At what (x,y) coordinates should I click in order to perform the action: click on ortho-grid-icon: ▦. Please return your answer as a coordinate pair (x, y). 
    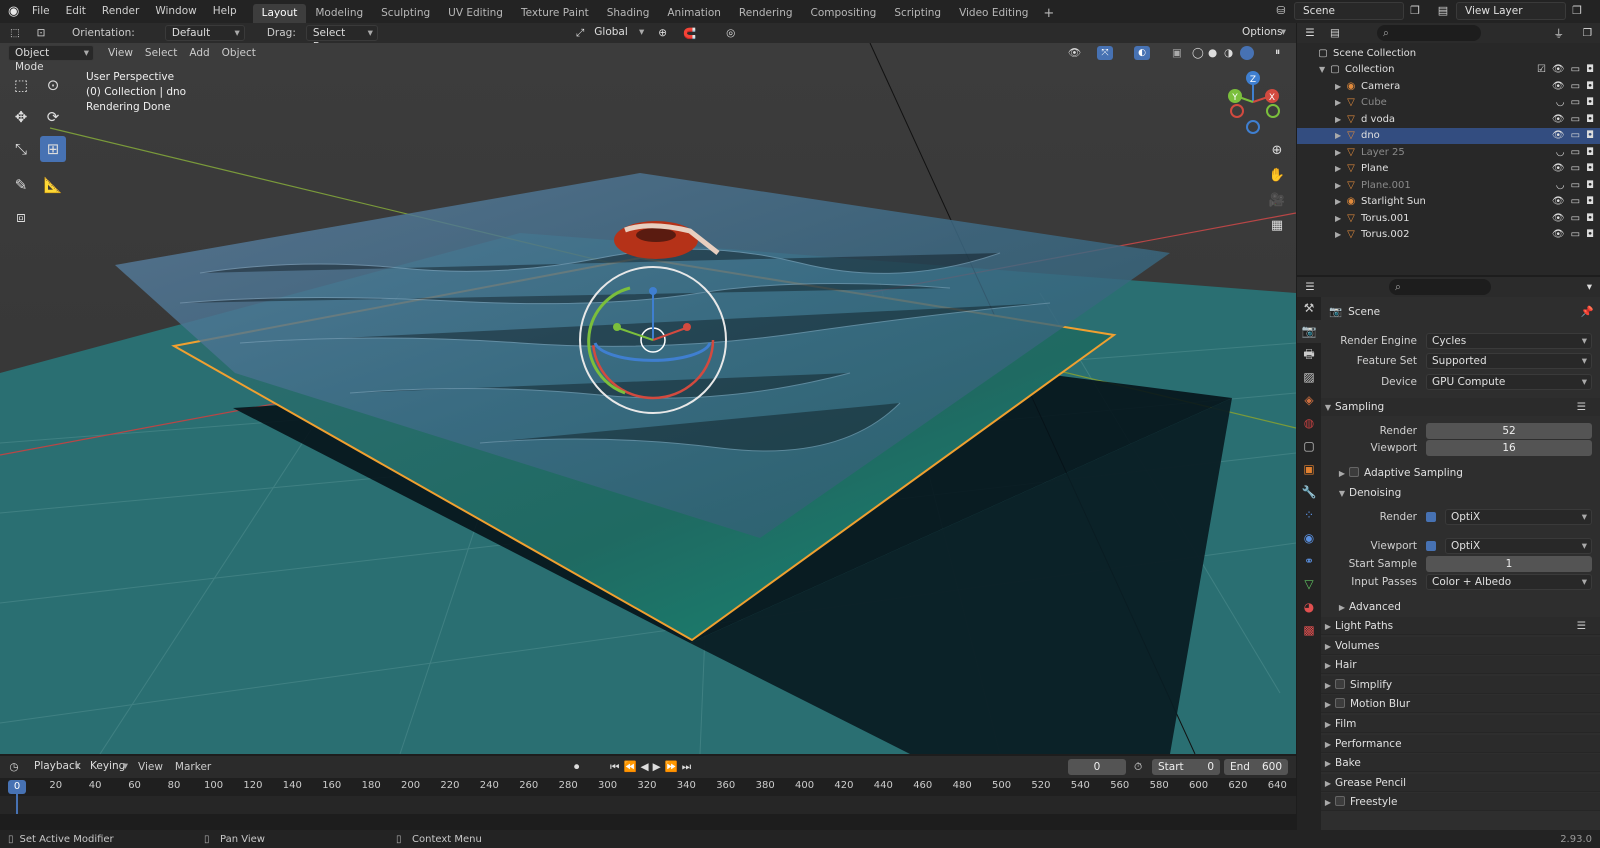
    Looking at the image, I should click on (1277, 226).